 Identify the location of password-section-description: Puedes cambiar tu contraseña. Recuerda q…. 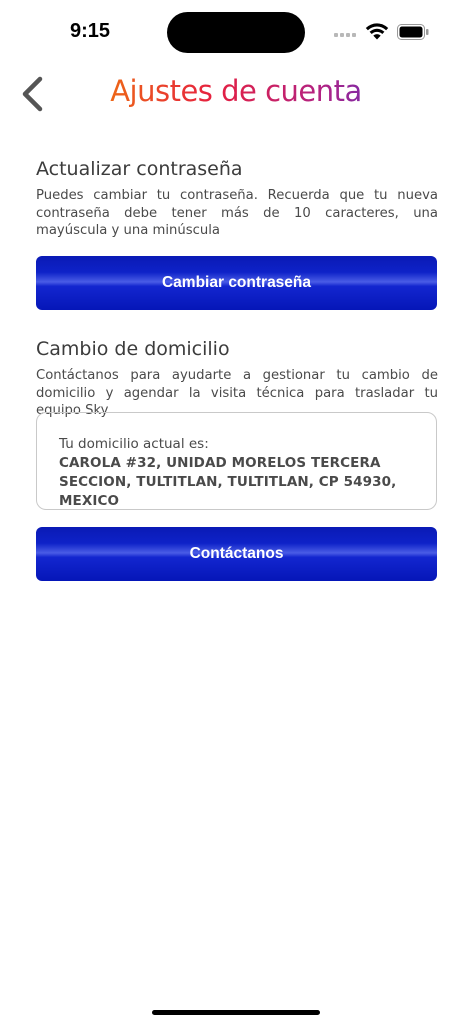
(237, 213).